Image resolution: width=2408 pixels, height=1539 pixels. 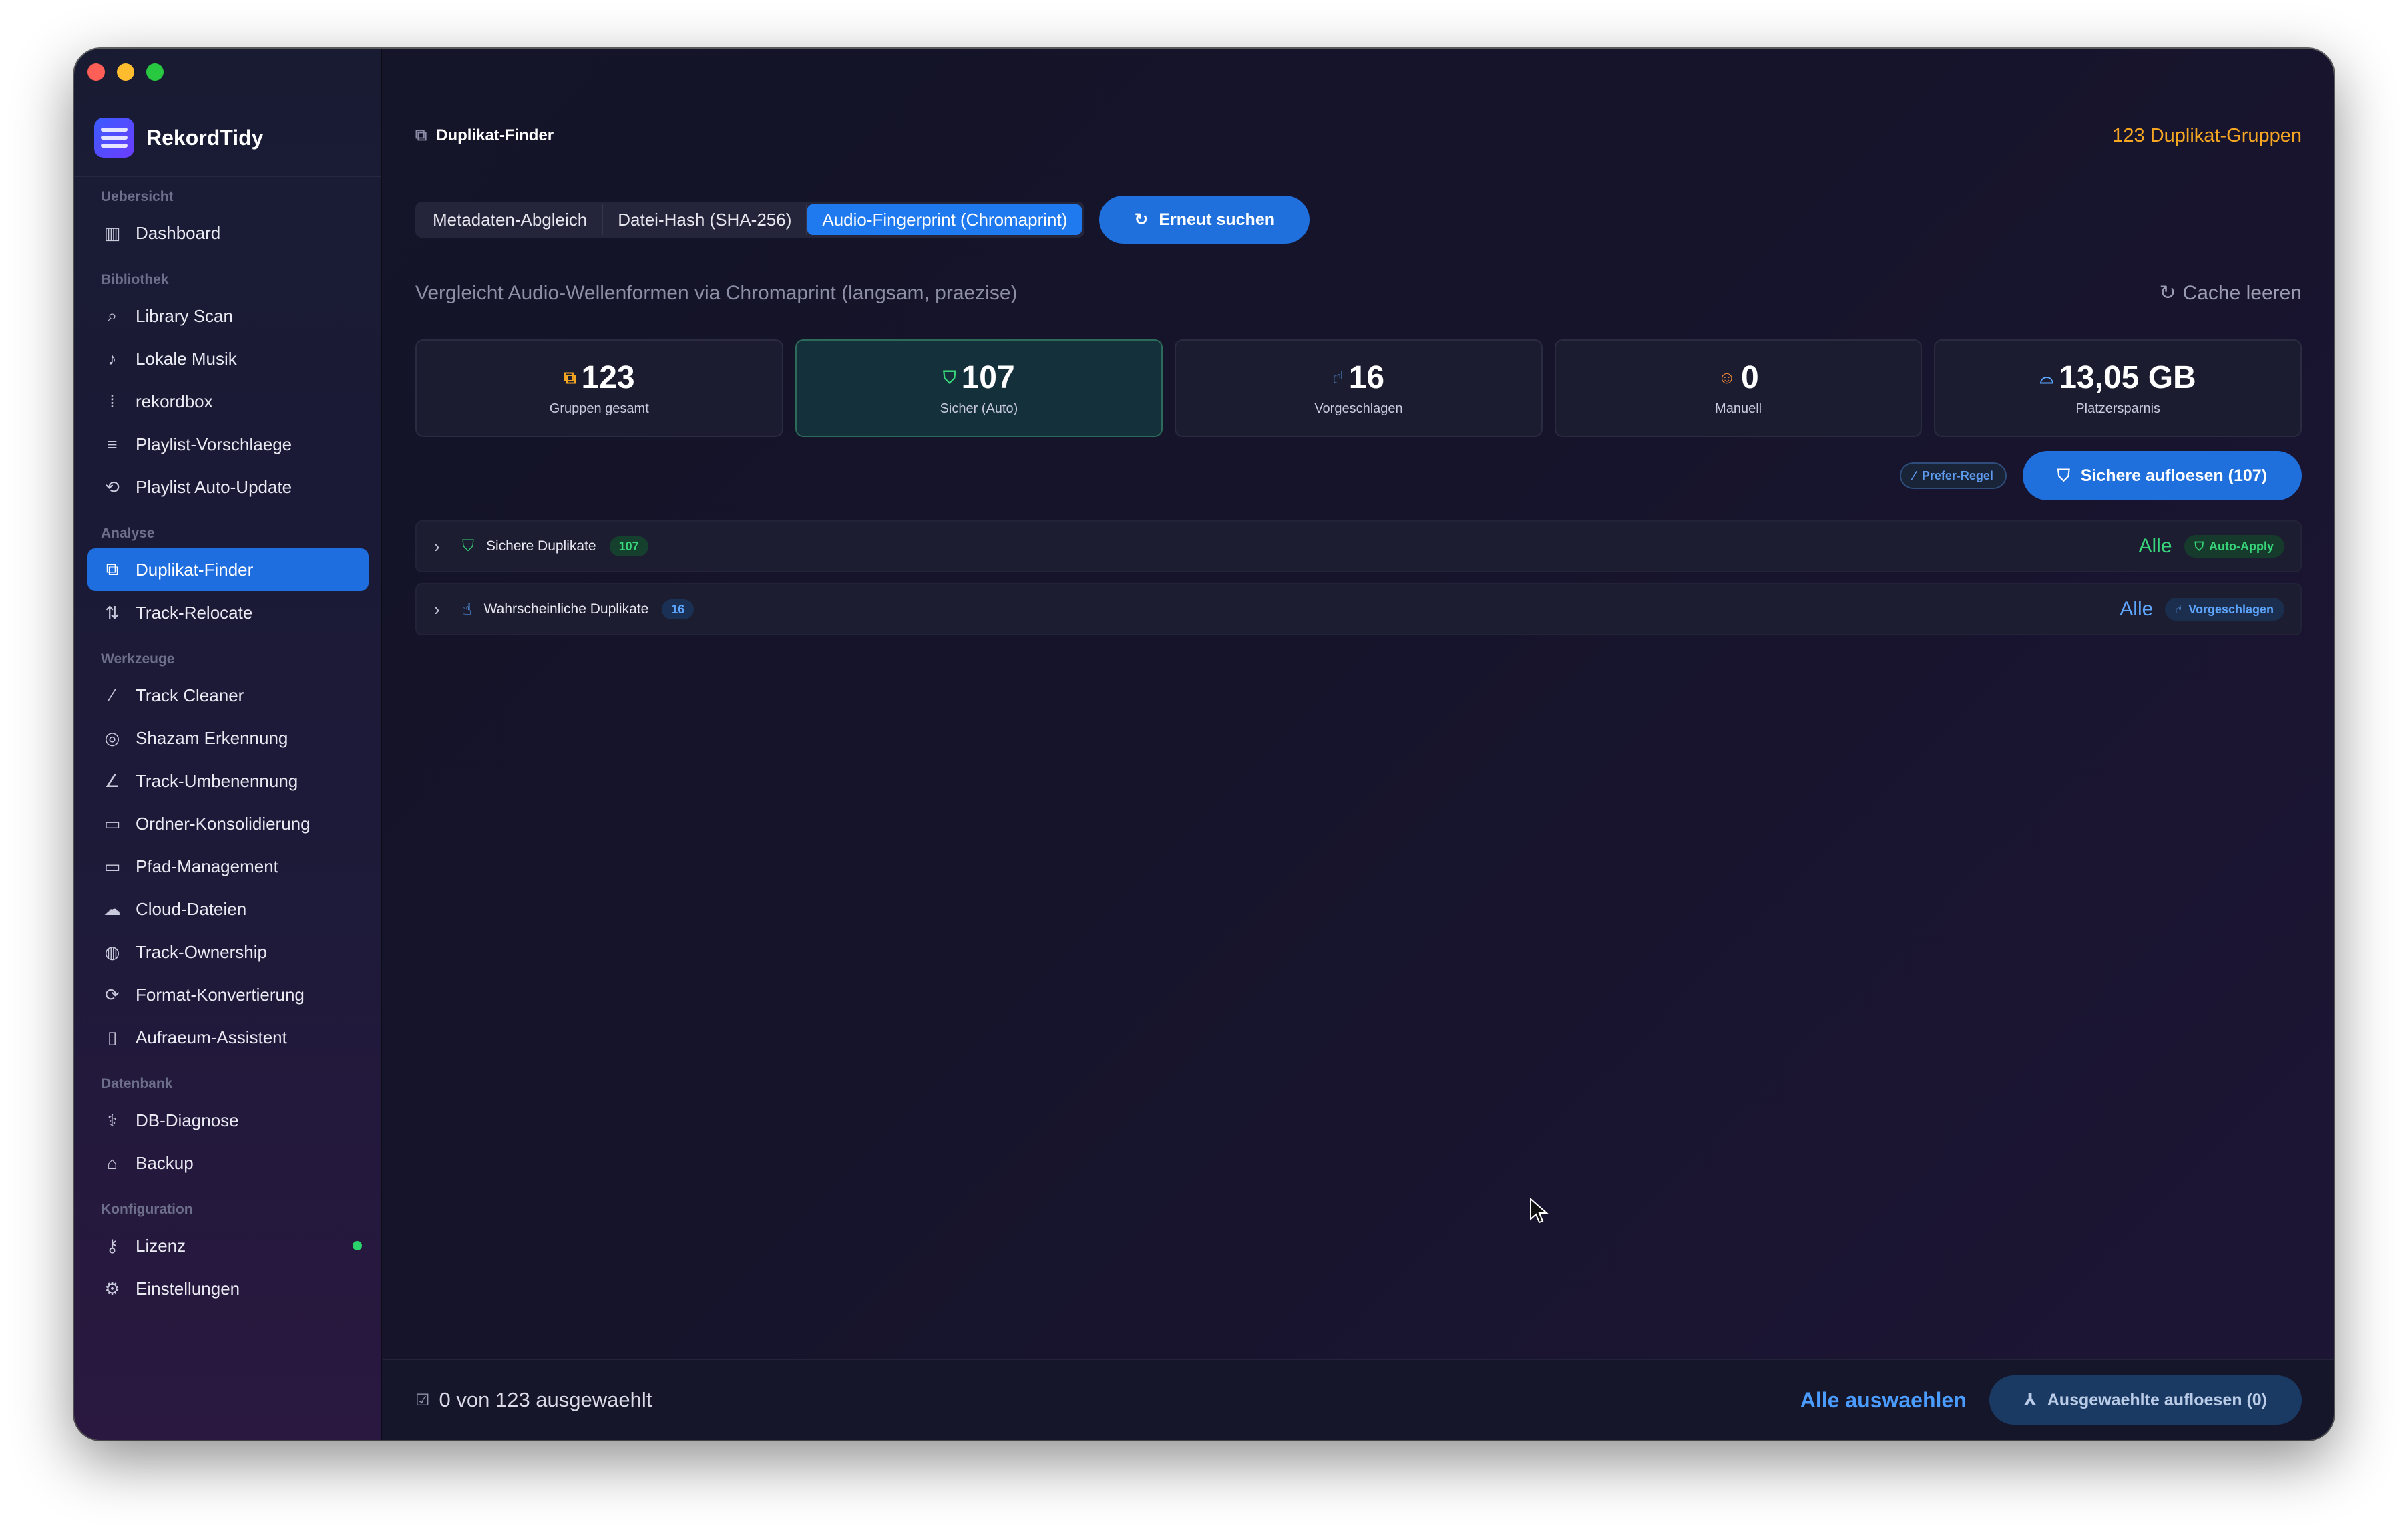 What do you see at coordinates (195, 569) in the screenshot?
I see `sidebar-item-label: Duplikat-Finder` at bounding box center [195, 569].